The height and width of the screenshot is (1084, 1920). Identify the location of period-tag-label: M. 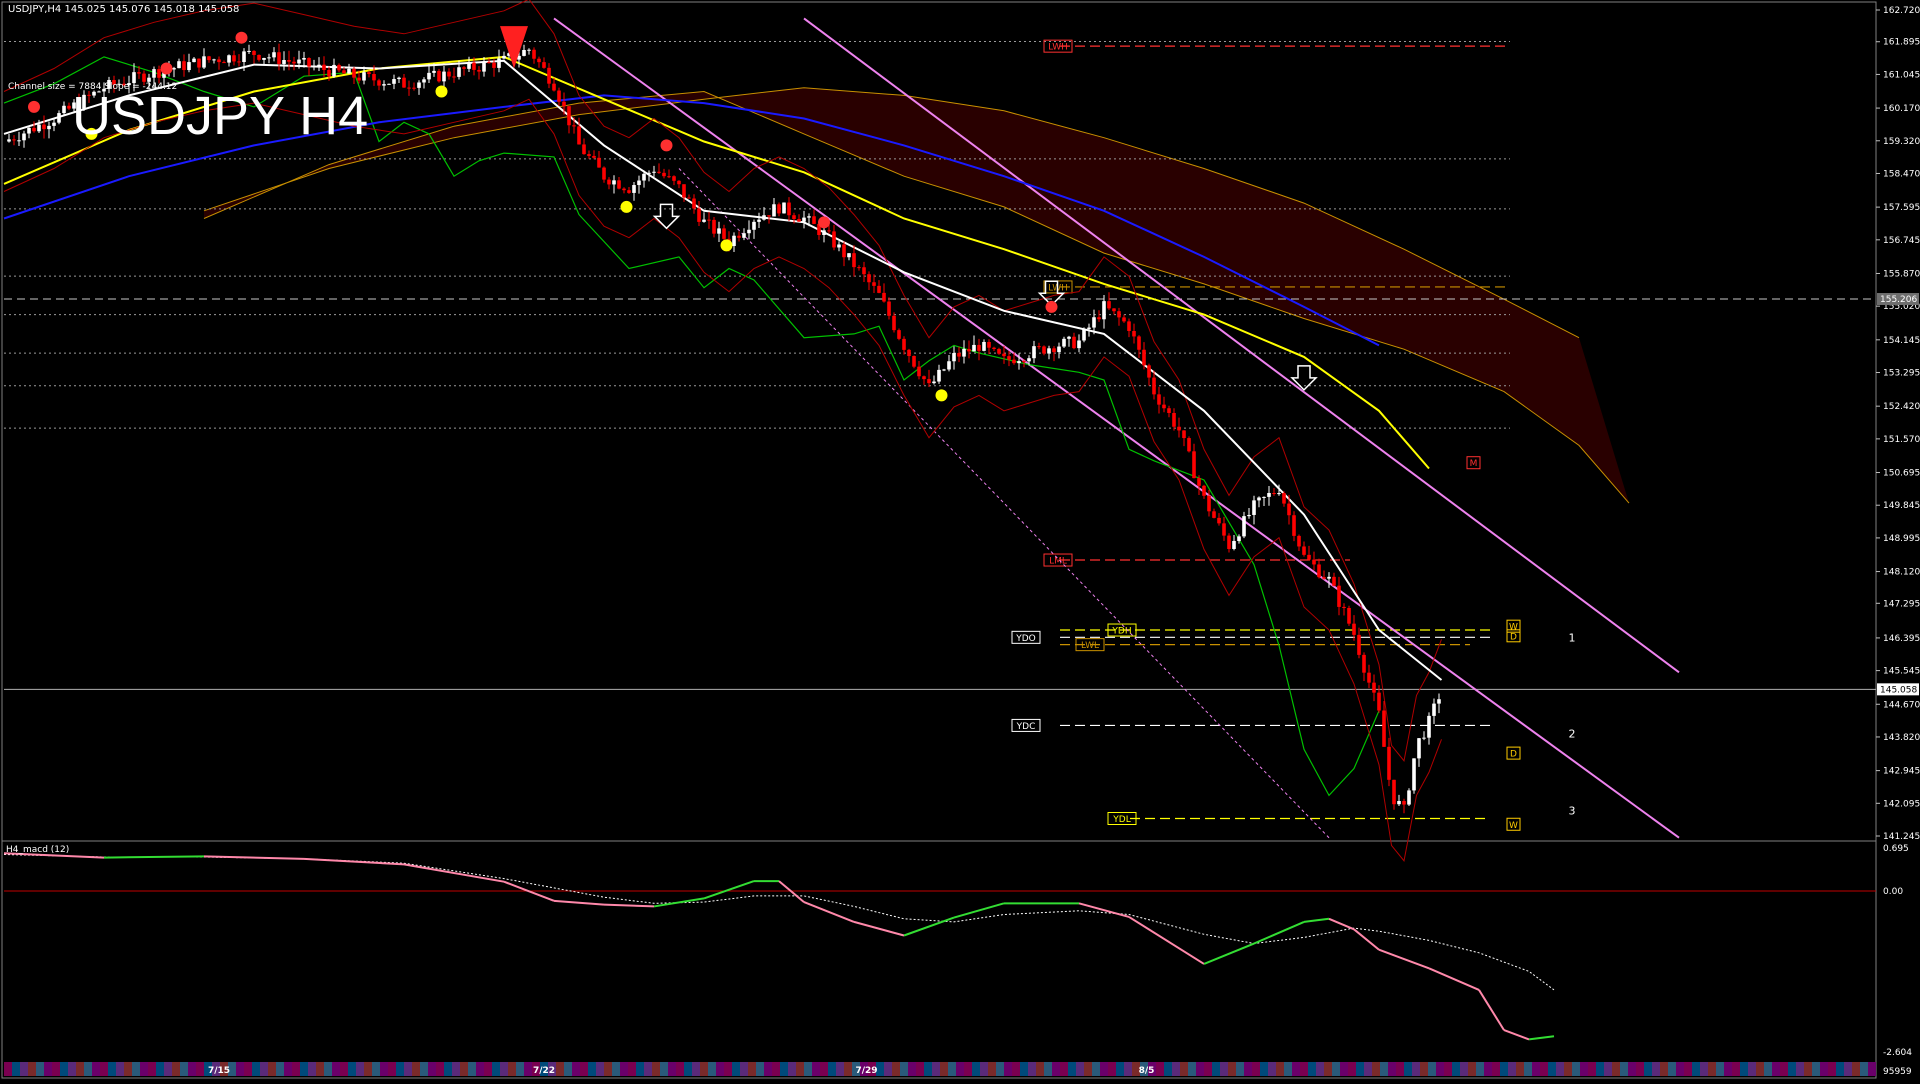
(1474, 464).